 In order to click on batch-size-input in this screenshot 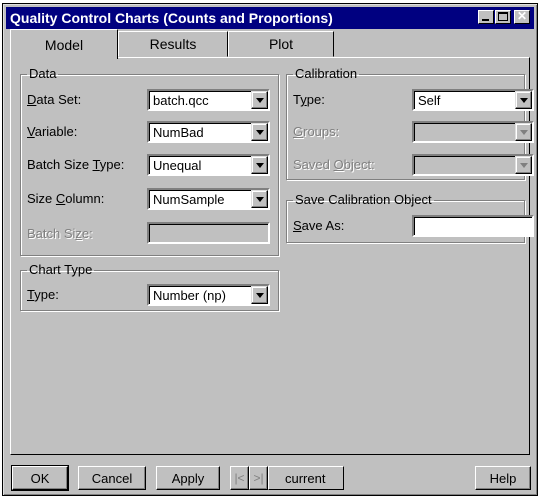, I will do `click(208, 233)`.